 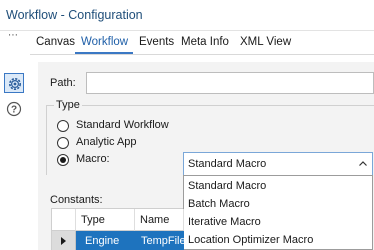 What do you see at coordinates (15, 140) in the screenshot?
I see `left-icon-strip: ⋯ ?` at bounding box center [15, 140].